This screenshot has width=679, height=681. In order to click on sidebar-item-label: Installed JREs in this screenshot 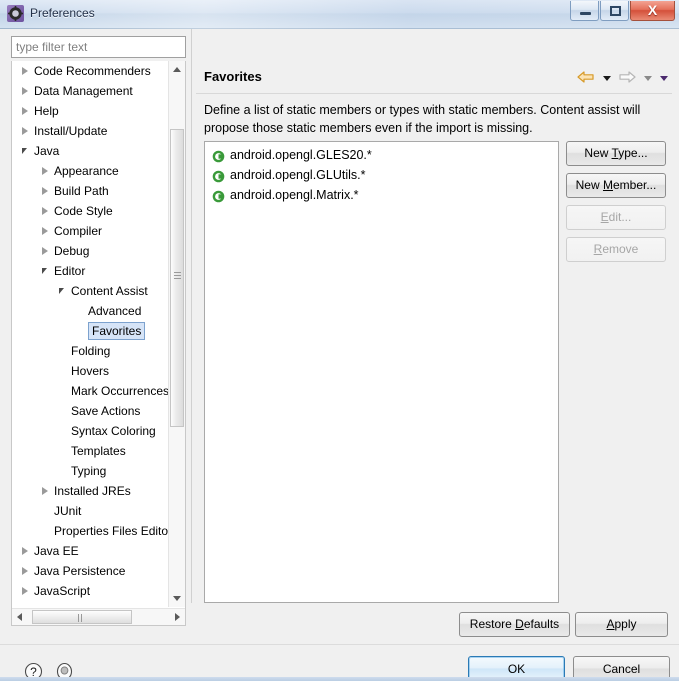, I will do `click(92, 491)`.